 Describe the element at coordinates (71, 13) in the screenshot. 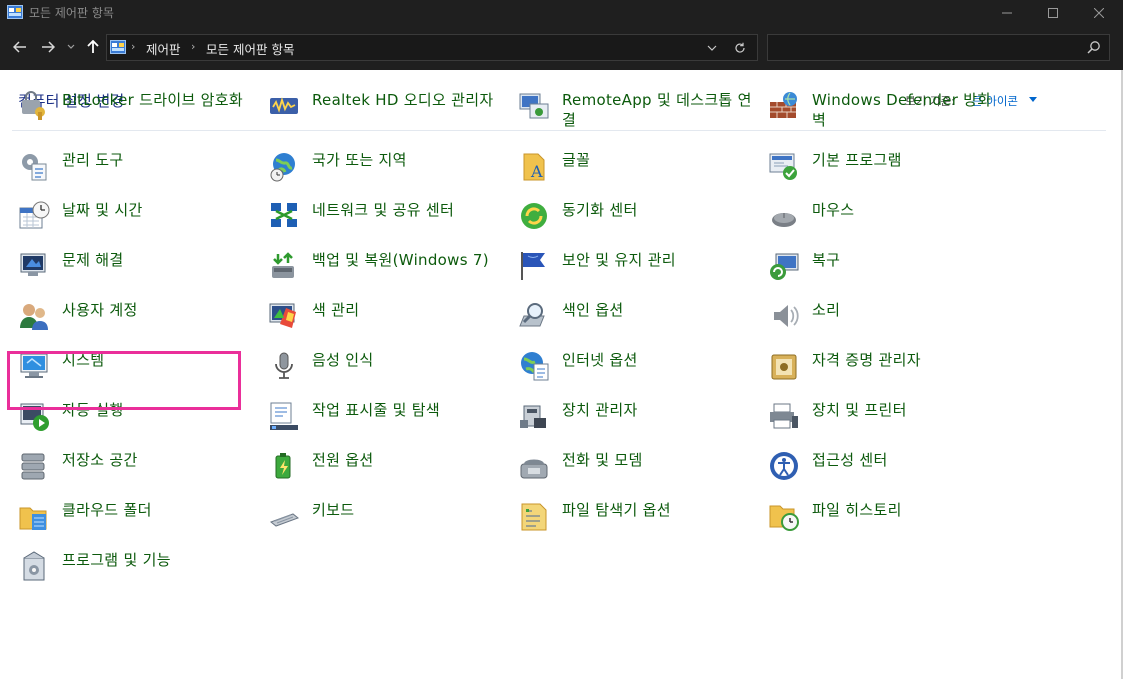

I see `window-title: 모든 제어판 항목` at that location.